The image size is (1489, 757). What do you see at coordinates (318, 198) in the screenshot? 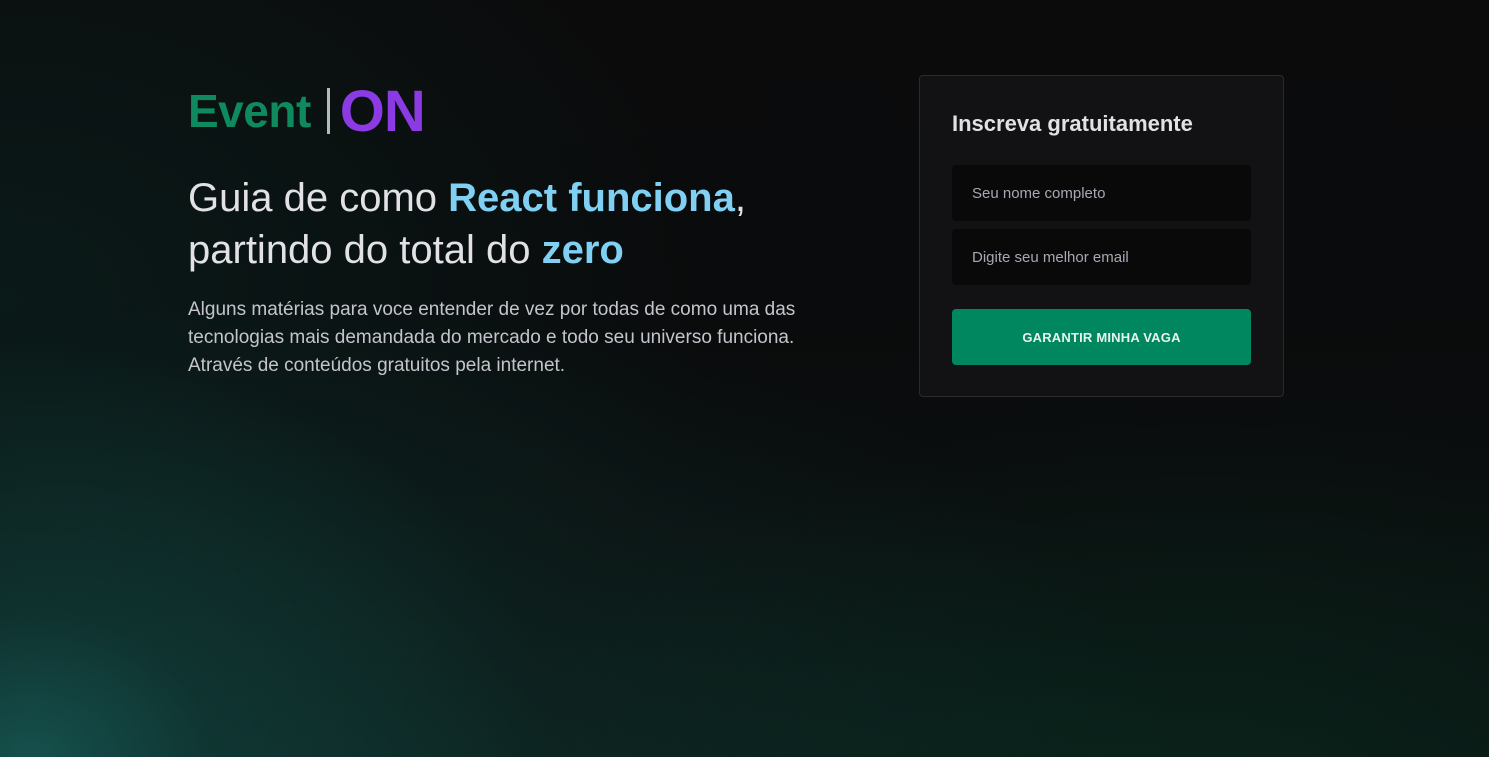
I see `headline-text-1: Guia de como` at bounding box center [318, 198].